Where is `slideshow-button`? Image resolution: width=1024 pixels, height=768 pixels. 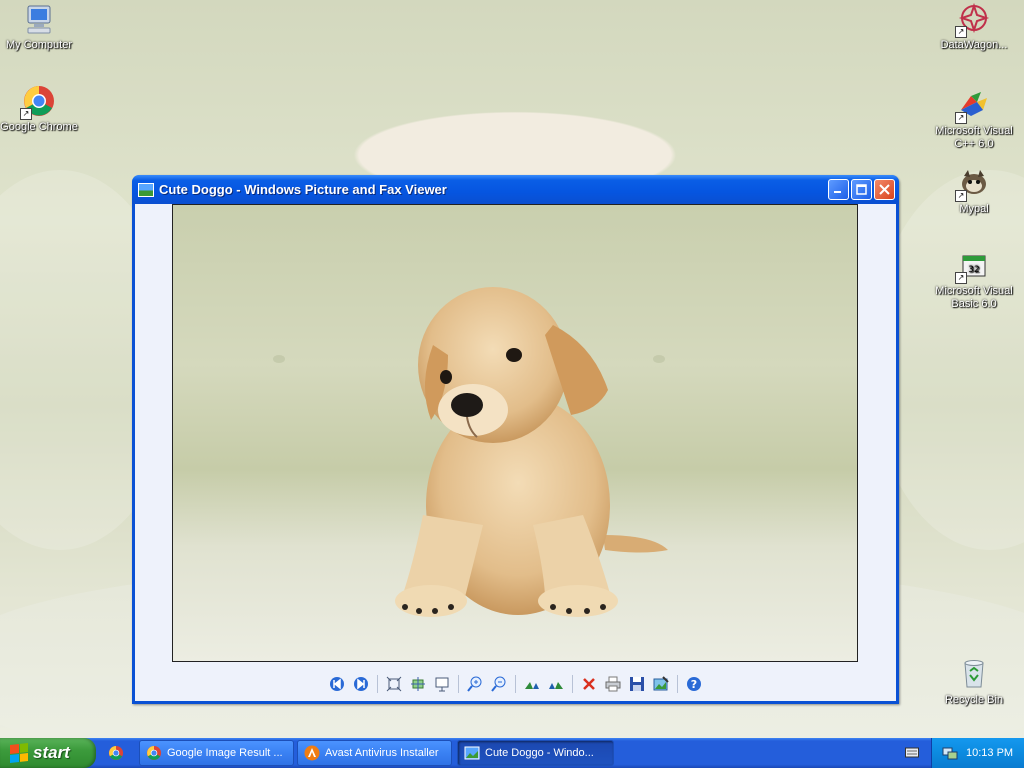 slideshow-button is located at coordinates (442, 684).